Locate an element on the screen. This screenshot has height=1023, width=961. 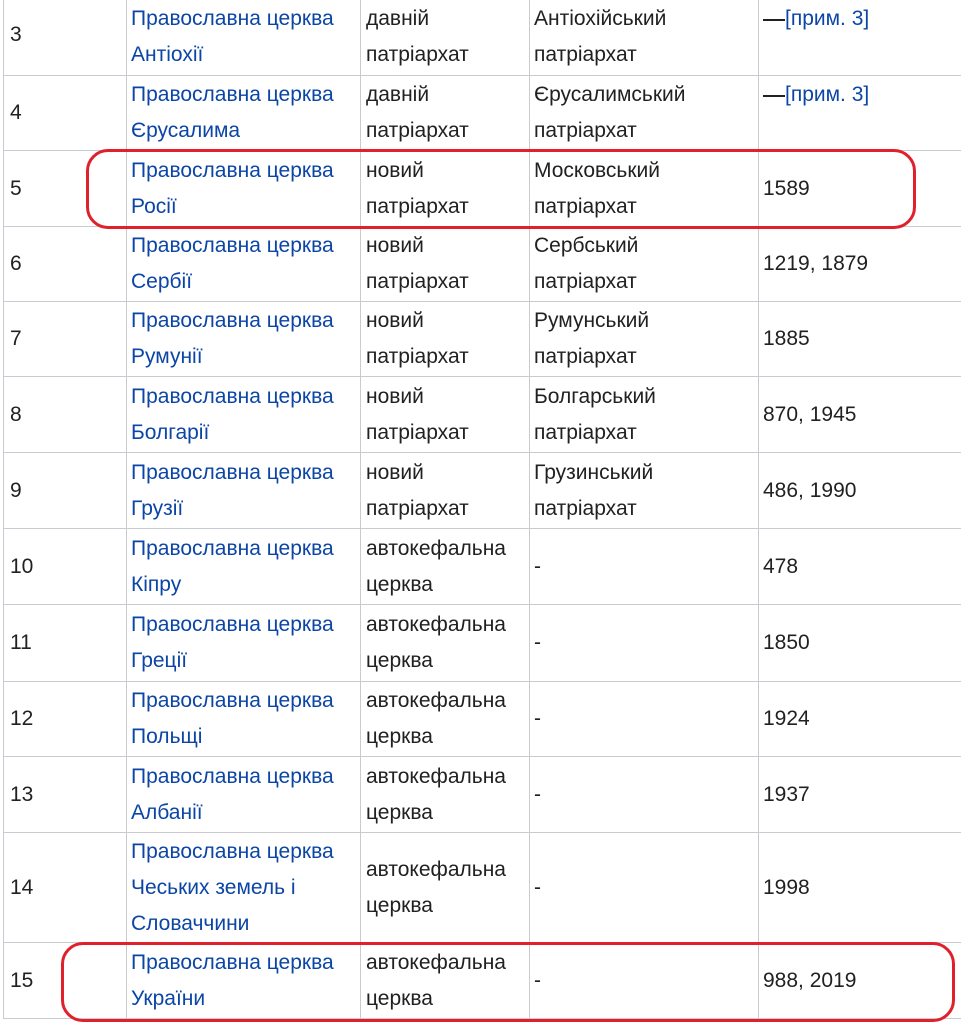
church-cell: Православна церква Румунії is located at coordinates (244, 339).